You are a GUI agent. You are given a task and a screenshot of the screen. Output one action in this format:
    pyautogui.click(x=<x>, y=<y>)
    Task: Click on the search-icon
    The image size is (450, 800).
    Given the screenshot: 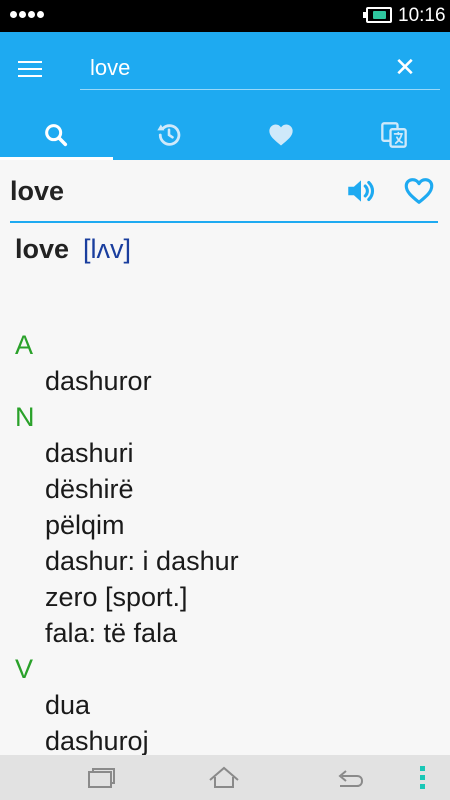 What is the action you would take?
    pyautogui.click(x=56, y=135)
    